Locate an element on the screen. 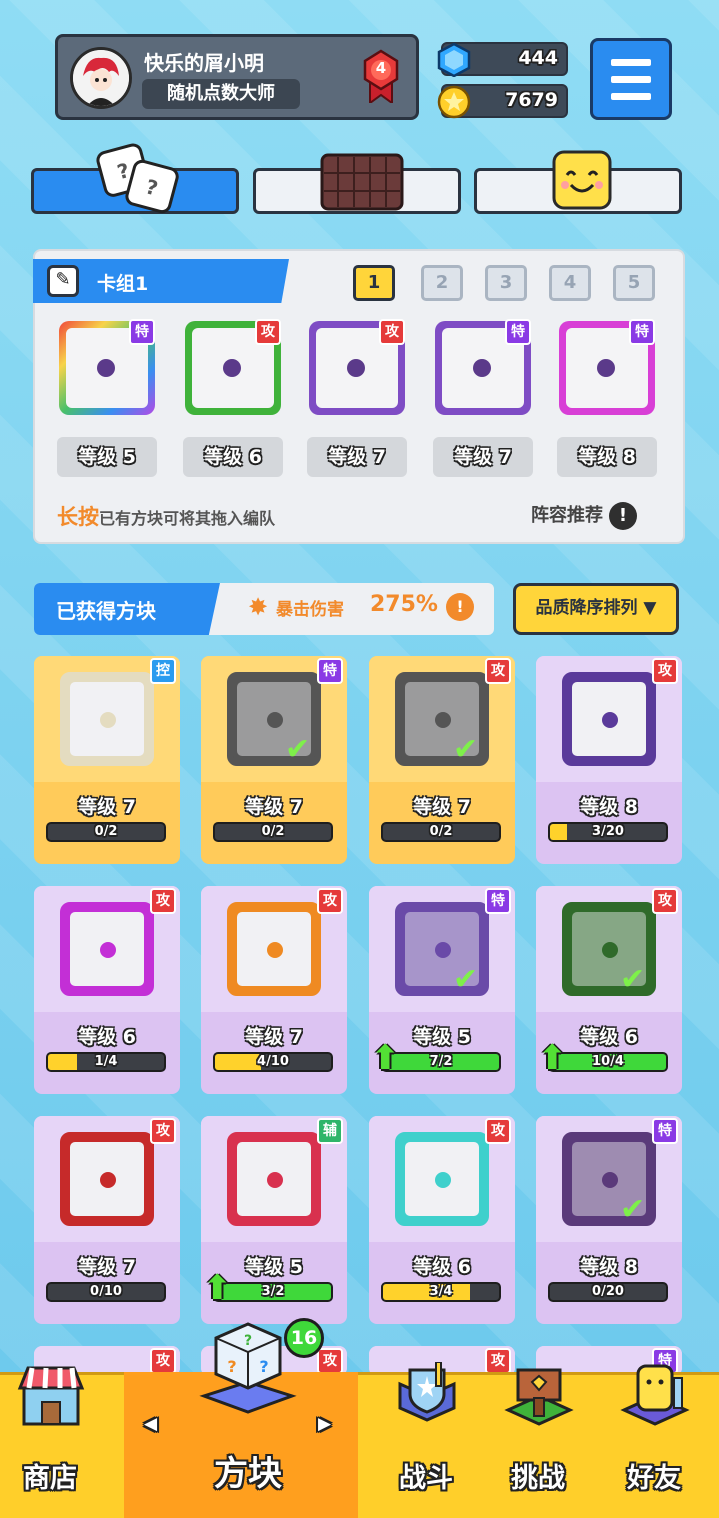  owned-die-card: 攻 ✔ 等级 6 10/4 ⬆ is located at coordinates (609, 990).